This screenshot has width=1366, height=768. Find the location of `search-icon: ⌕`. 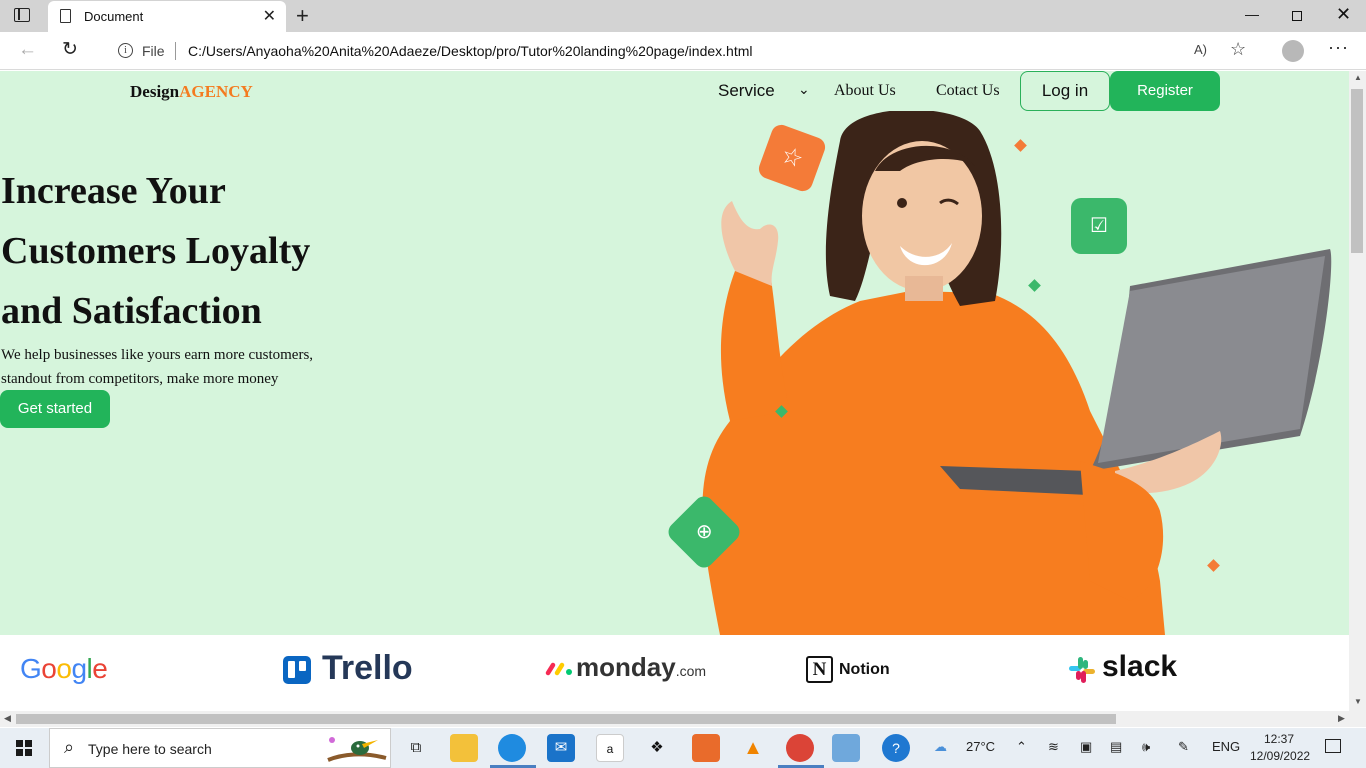

search-icon: ⌕ is located at coordinates (69, 747).